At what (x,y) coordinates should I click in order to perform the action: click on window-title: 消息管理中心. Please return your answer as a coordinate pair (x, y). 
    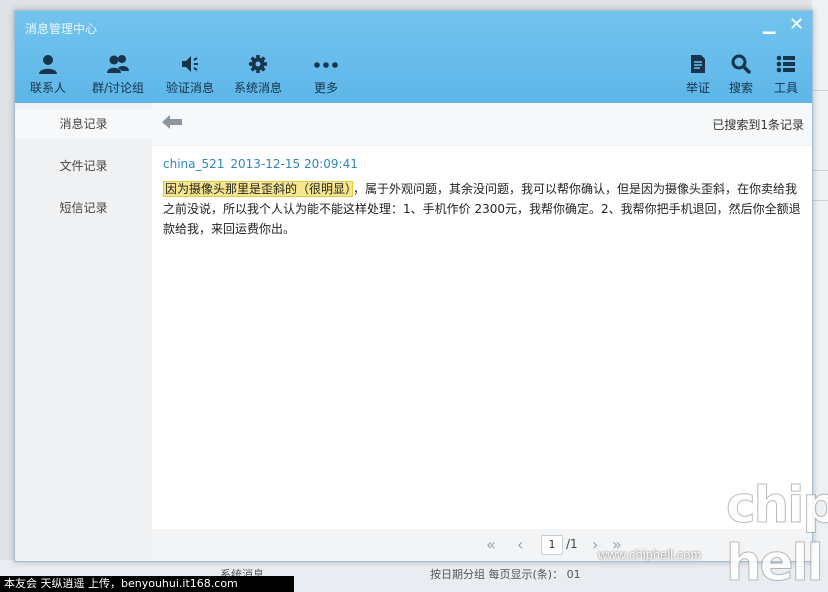
    Looking at the image, I should click on (61, 29).